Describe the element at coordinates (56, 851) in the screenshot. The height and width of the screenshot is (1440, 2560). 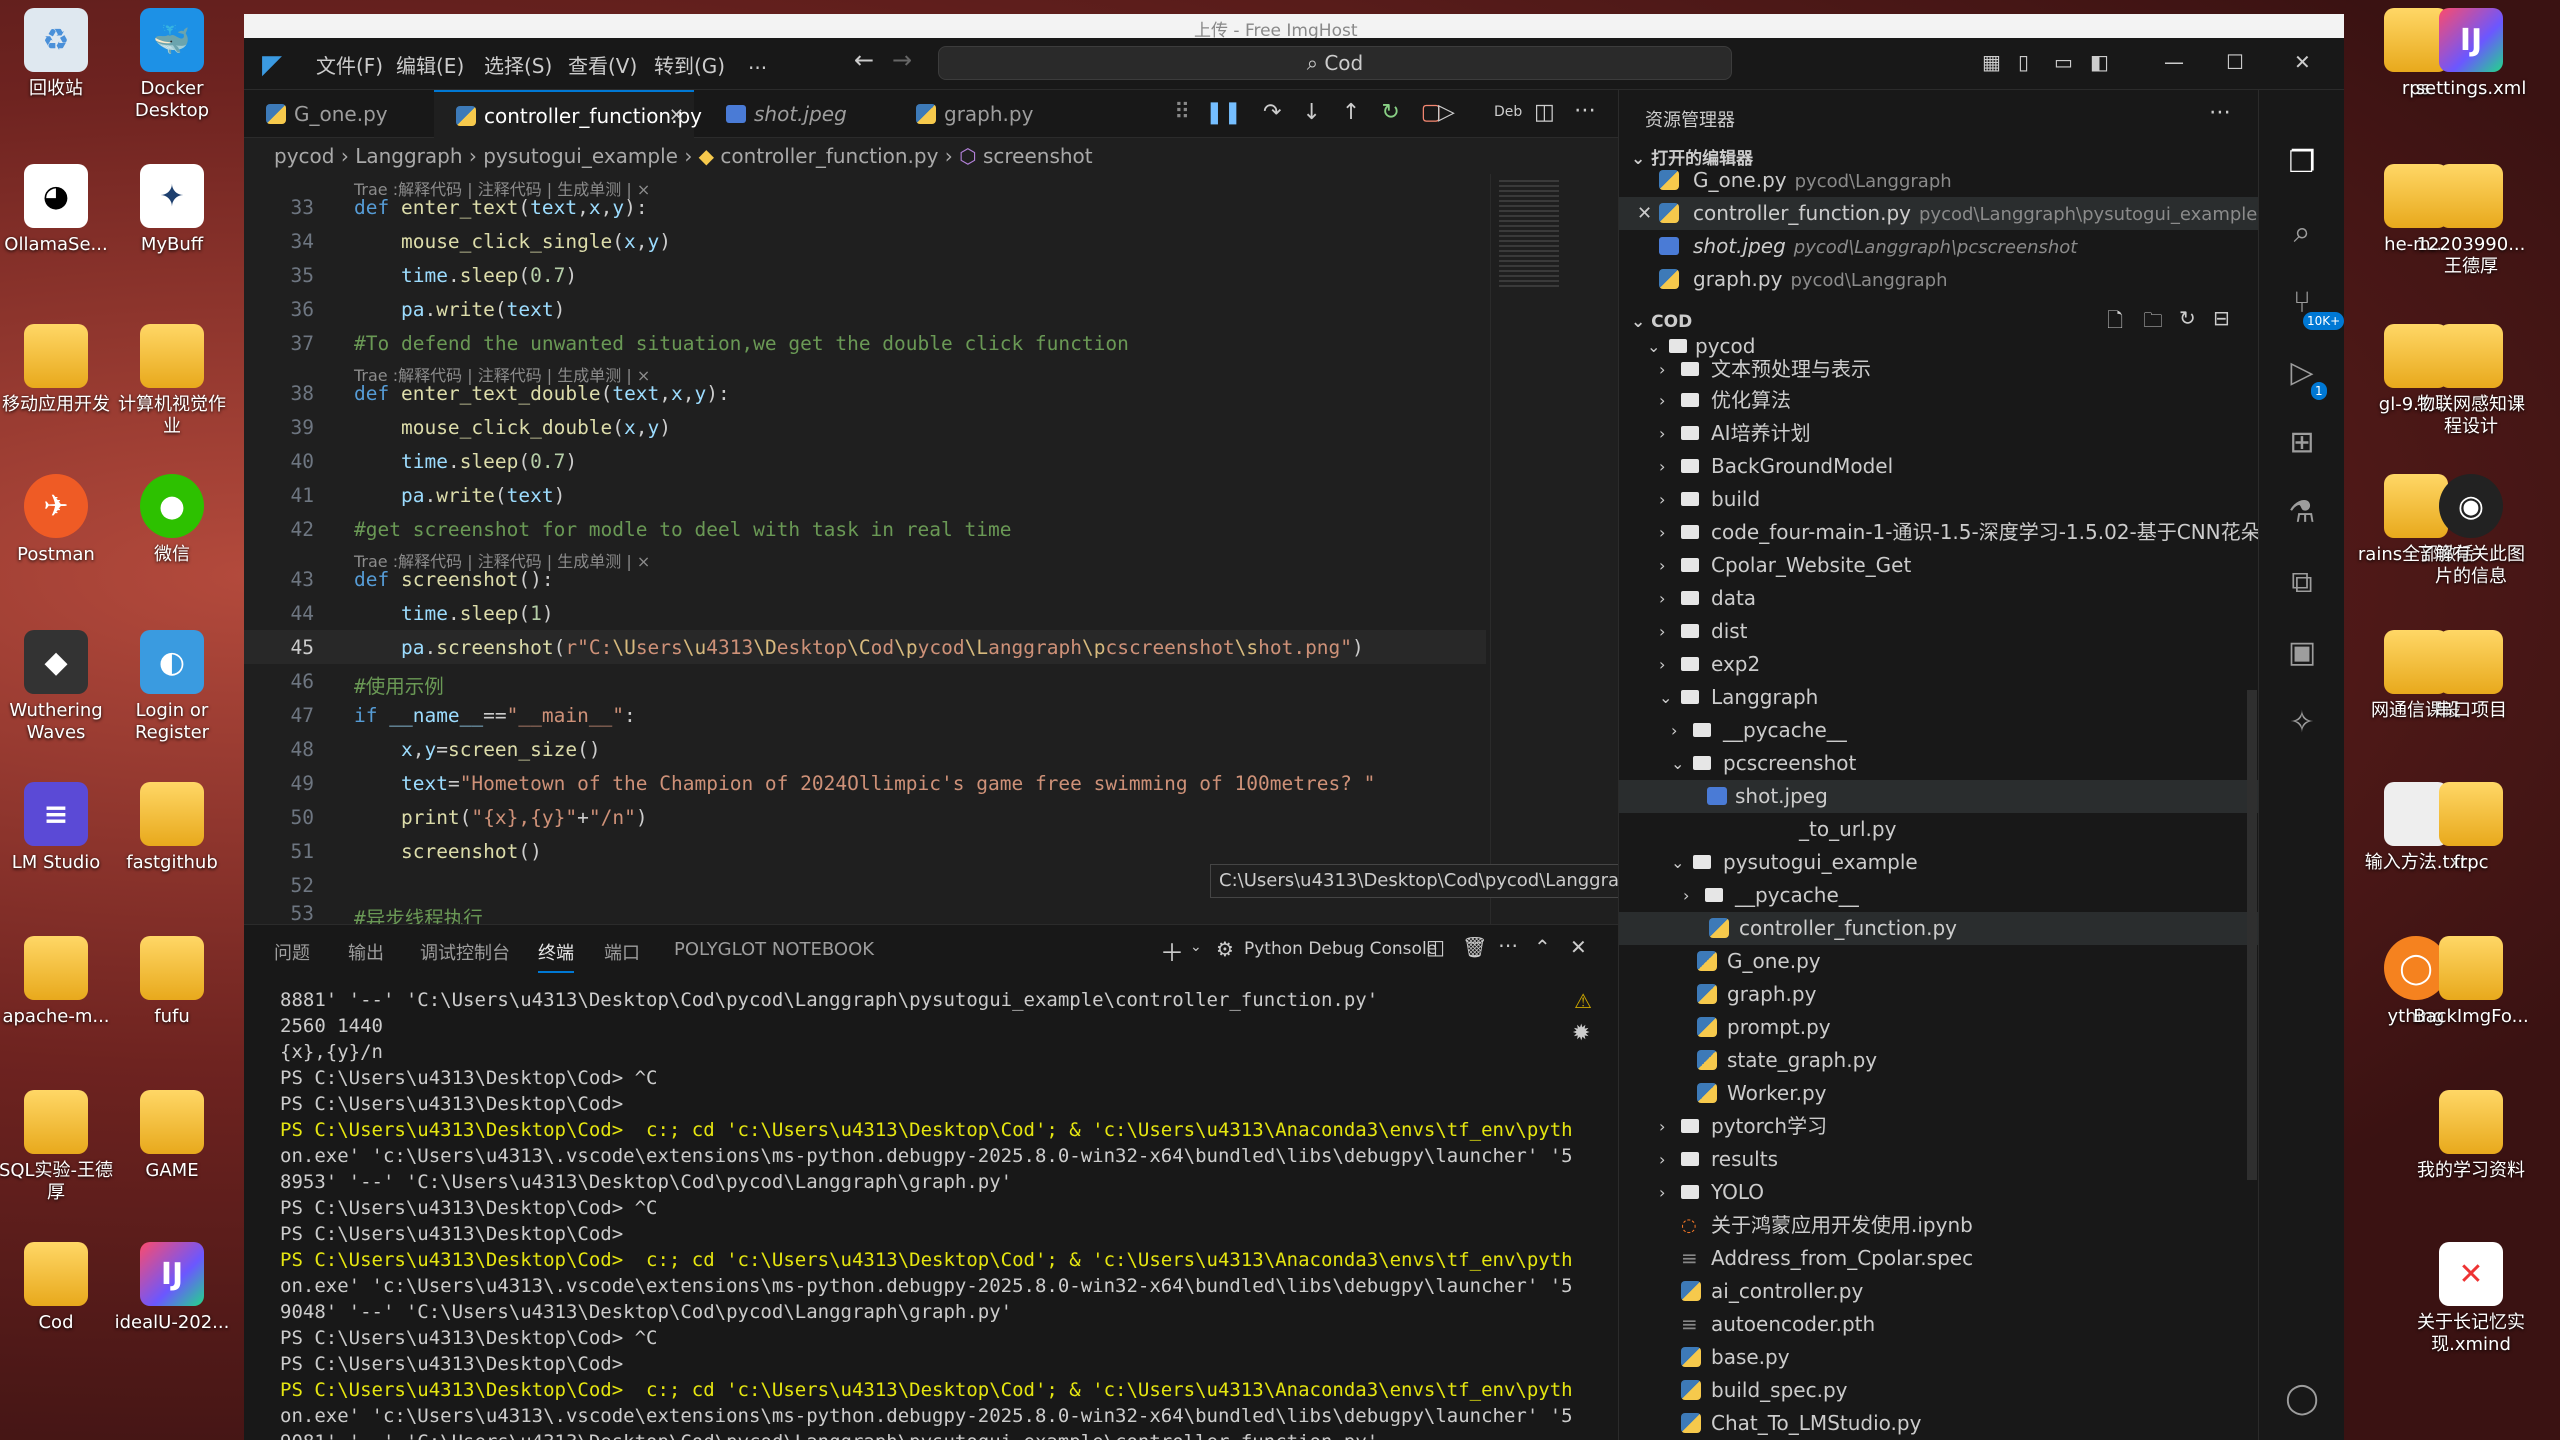
I see `desktop-icon-lmstudio: ≡ LM Studio` at that location.